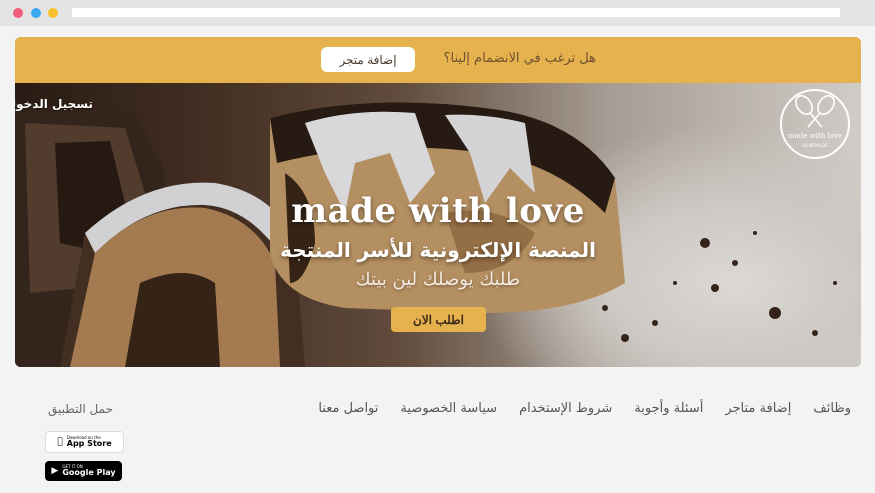 The width and height of the screenshot is (875, 493). What do you see at coordinates (18, 13) in the screenshot?
I see `close-window-dot` at bounding box center [18, 13].